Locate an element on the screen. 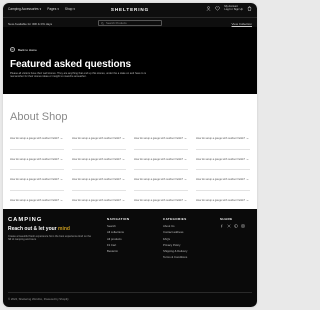 This screenshot has width=320, height=310. search-icon is located at coordinates (102, 23).